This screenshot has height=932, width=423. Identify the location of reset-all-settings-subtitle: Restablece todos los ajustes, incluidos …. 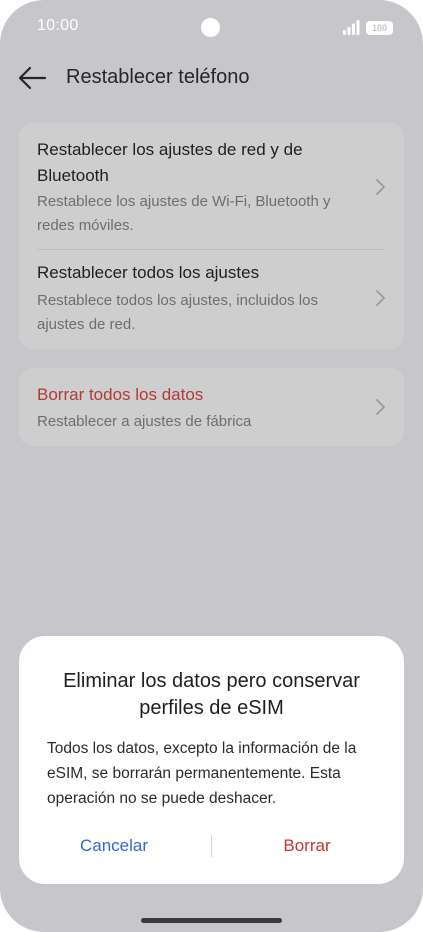
(177, 312).